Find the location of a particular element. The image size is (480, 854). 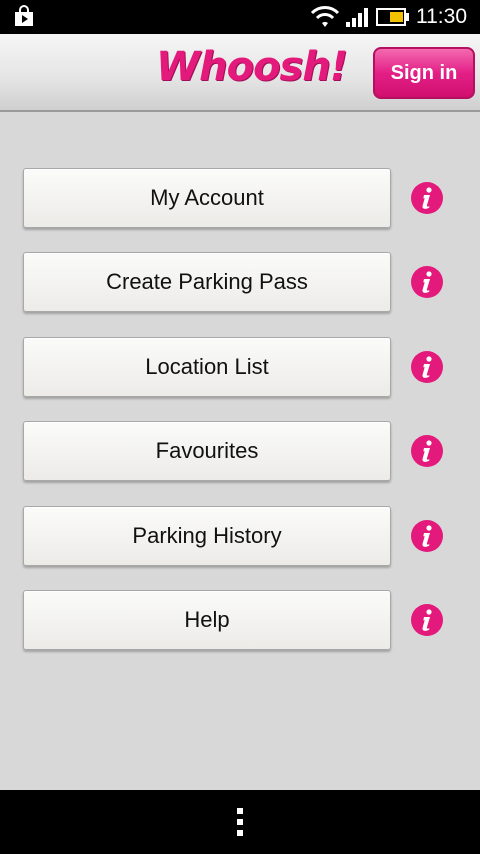

menu-row-location-list: Location List is located at coordinates (240, 368).